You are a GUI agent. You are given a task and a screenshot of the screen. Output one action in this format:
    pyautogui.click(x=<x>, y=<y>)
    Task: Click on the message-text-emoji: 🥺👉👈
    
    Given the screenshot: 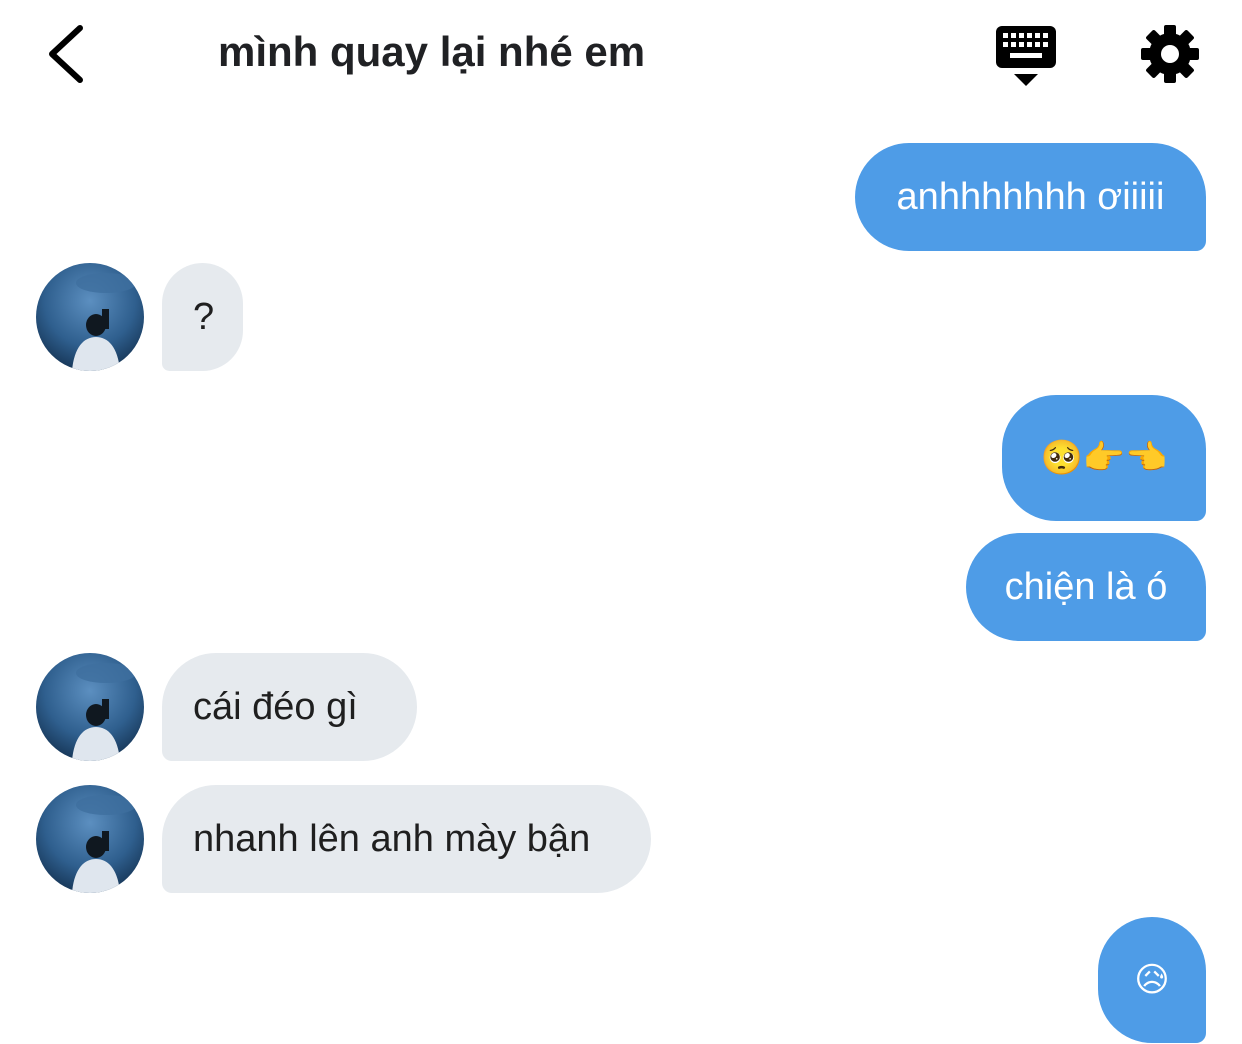 What is the action you would take?
    pyautogui.click(x=1104, y=458)
    